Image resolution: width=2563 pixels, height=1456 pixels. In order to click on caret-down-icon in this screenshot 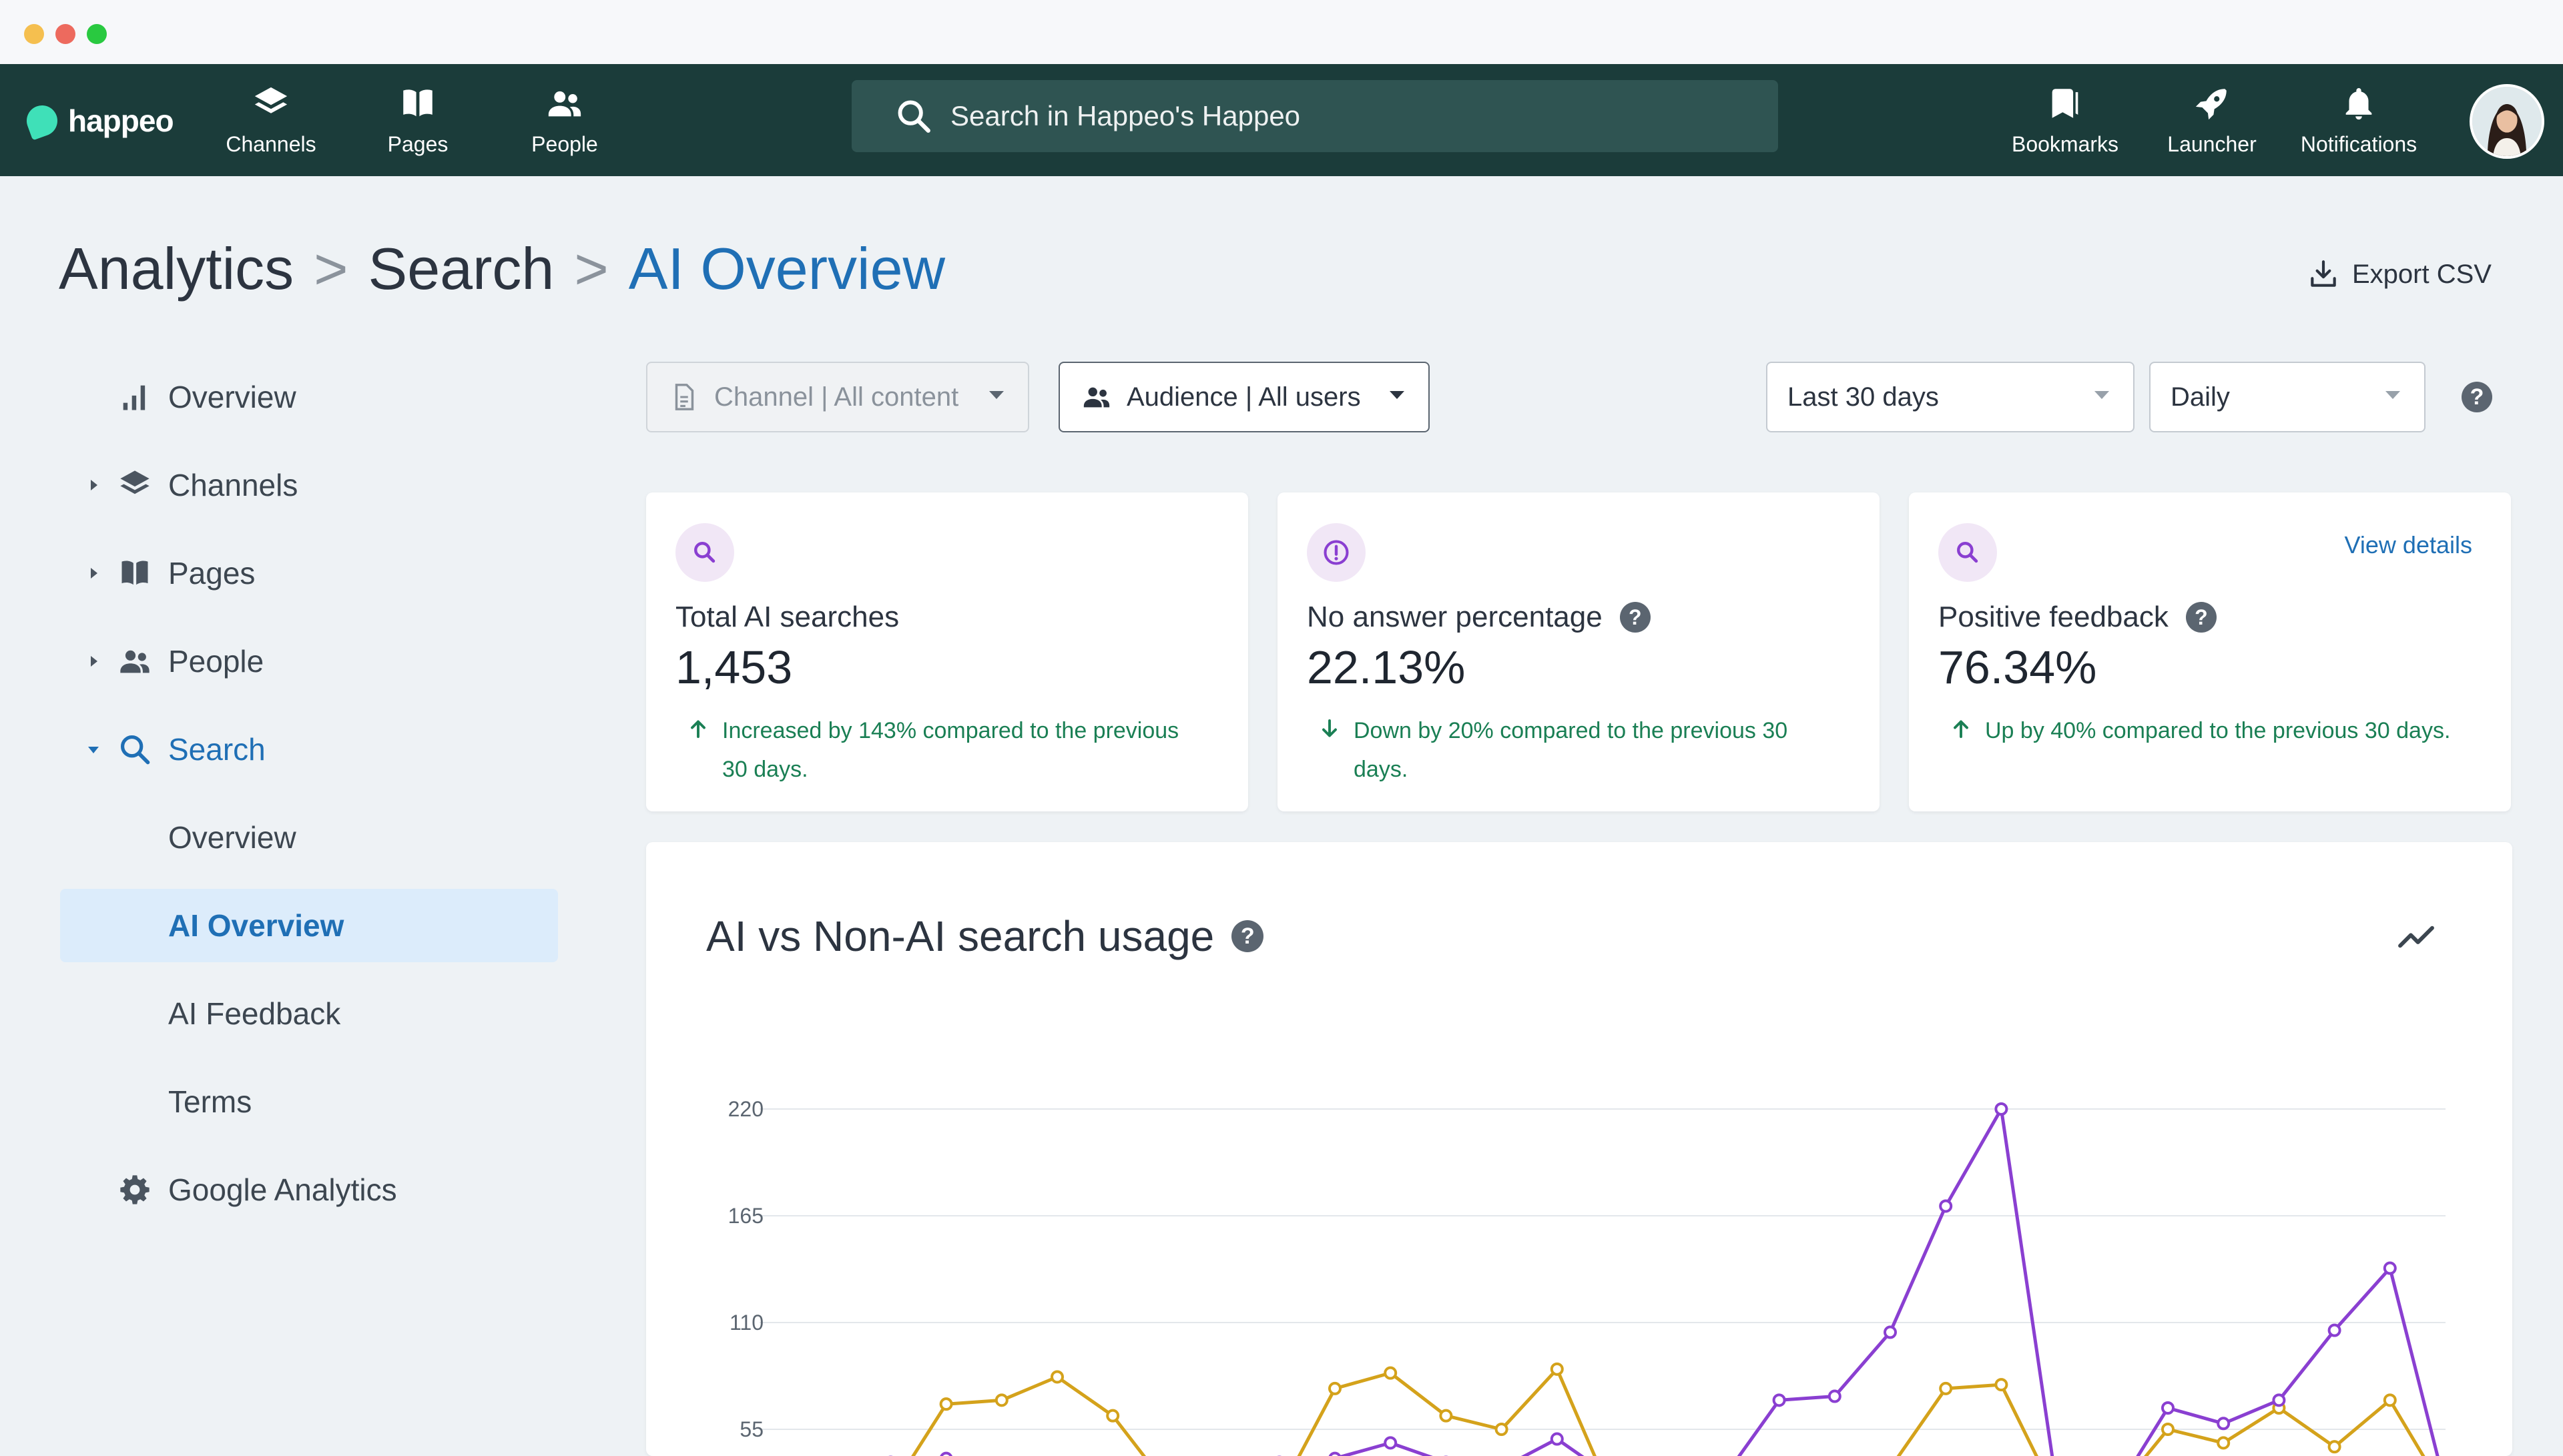, I will do `click(93, 750)`.